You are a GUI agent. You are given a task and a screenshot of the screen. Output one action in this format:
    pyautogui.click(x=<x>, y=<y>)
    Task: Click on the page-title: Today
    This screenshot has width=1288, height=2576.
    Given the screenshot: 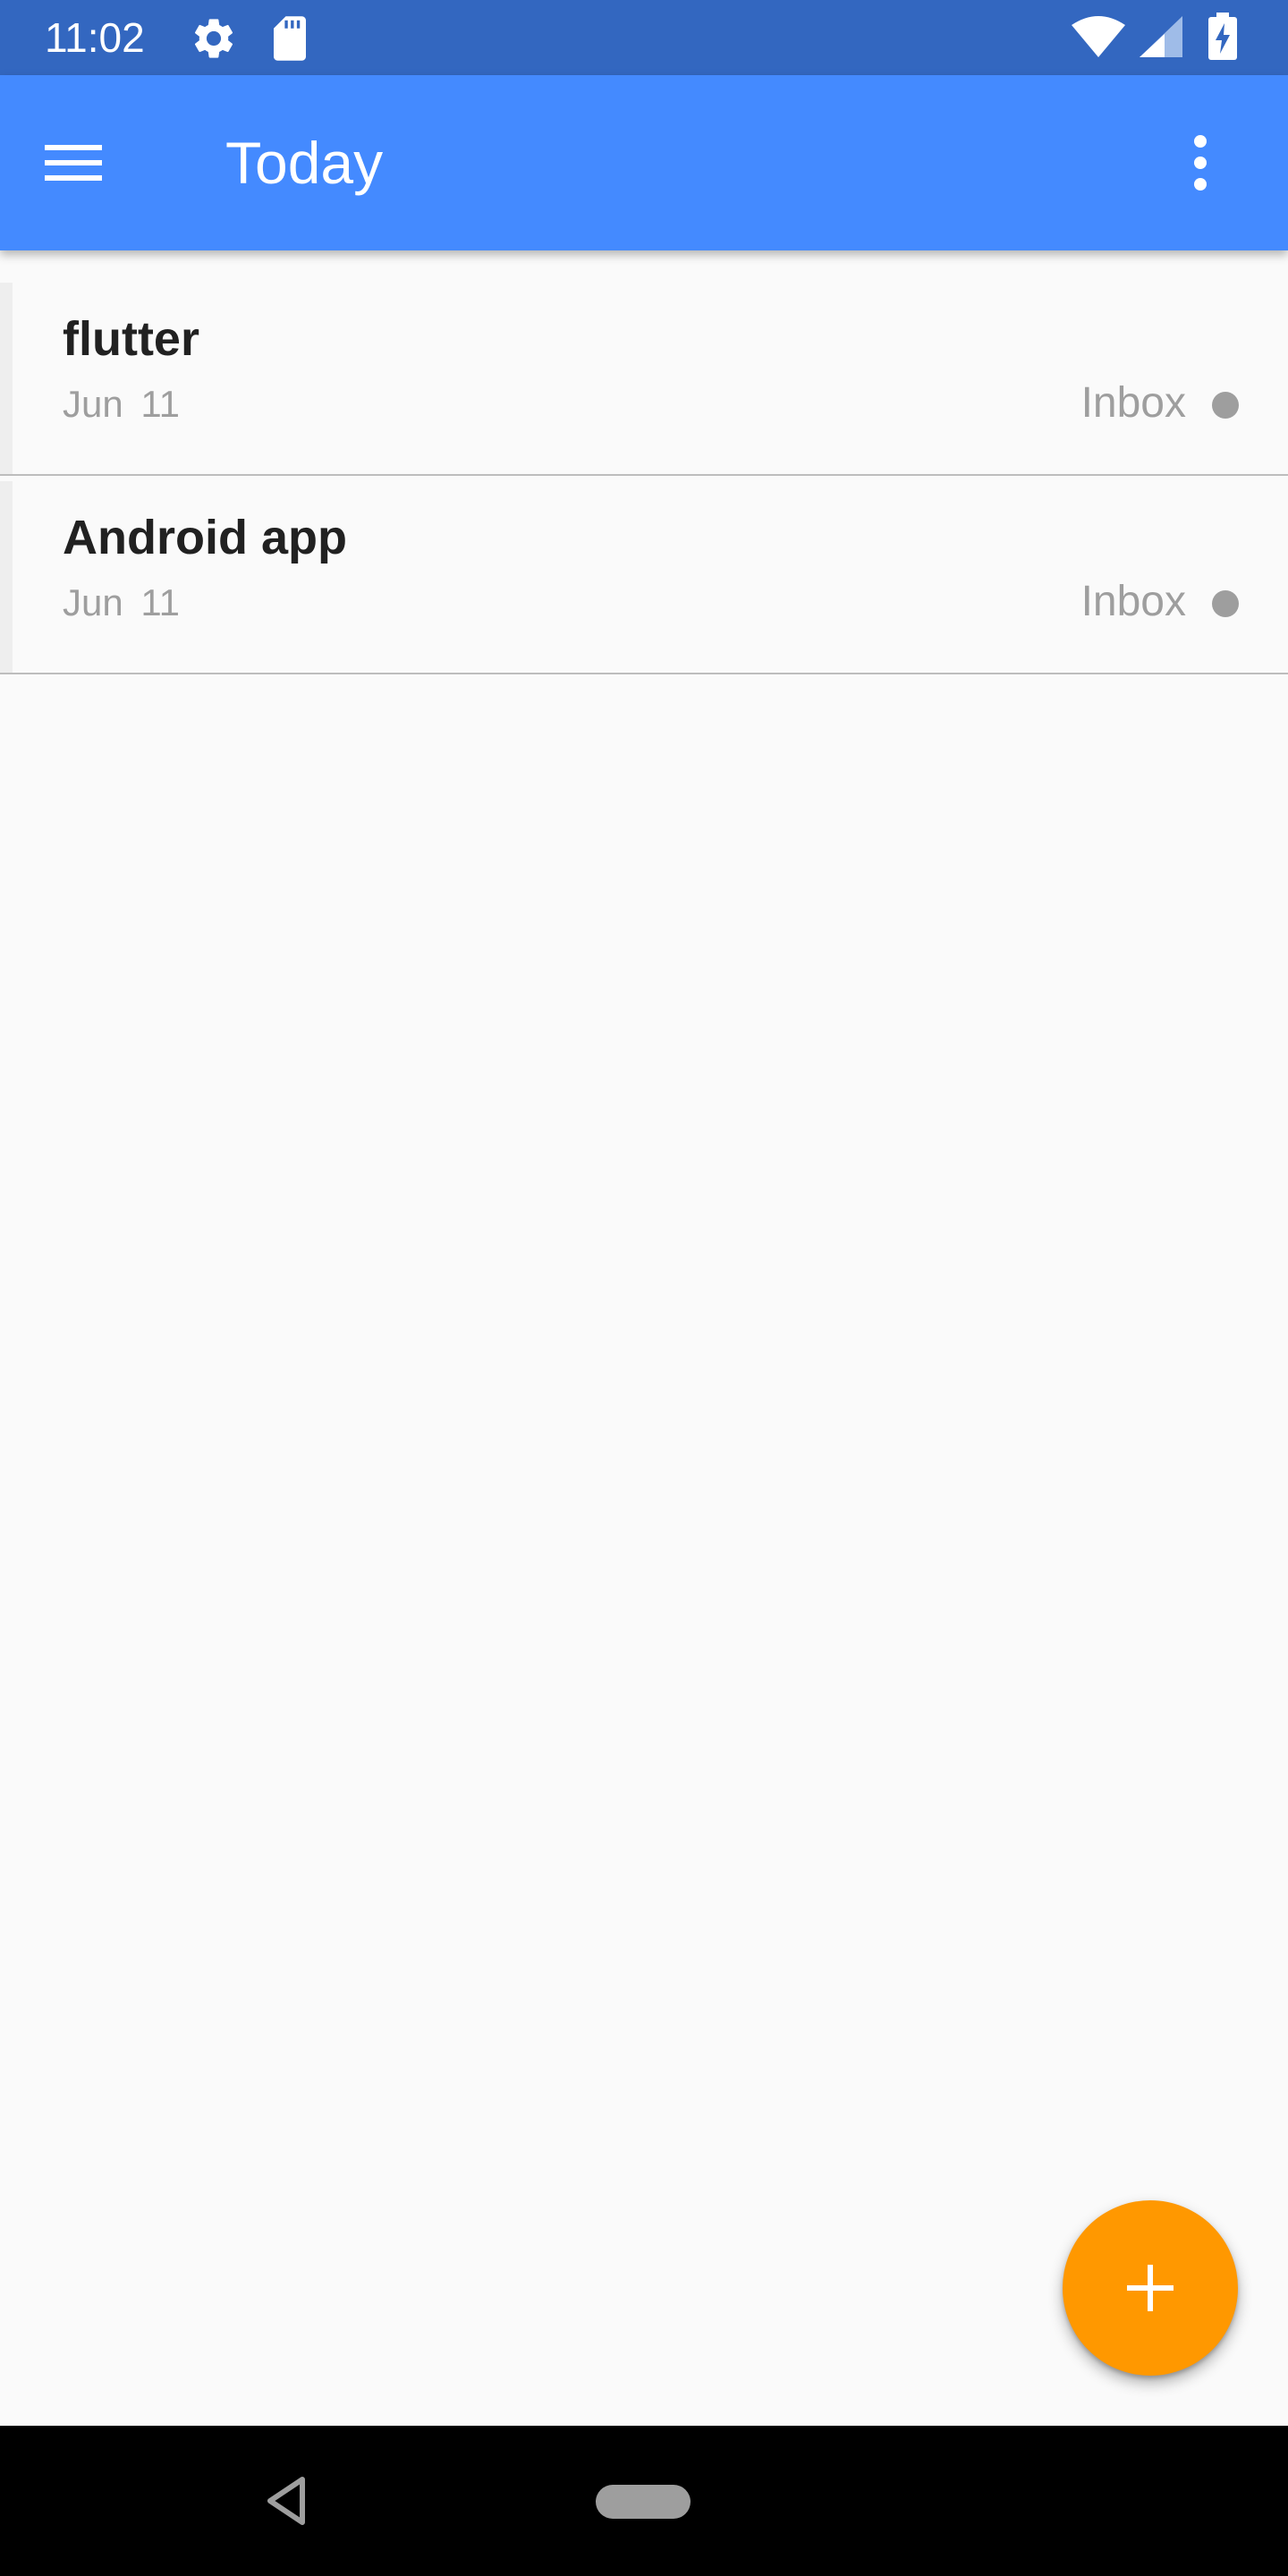 What is the action you would take?
    pyautogui.click(x=304, y=163)
    